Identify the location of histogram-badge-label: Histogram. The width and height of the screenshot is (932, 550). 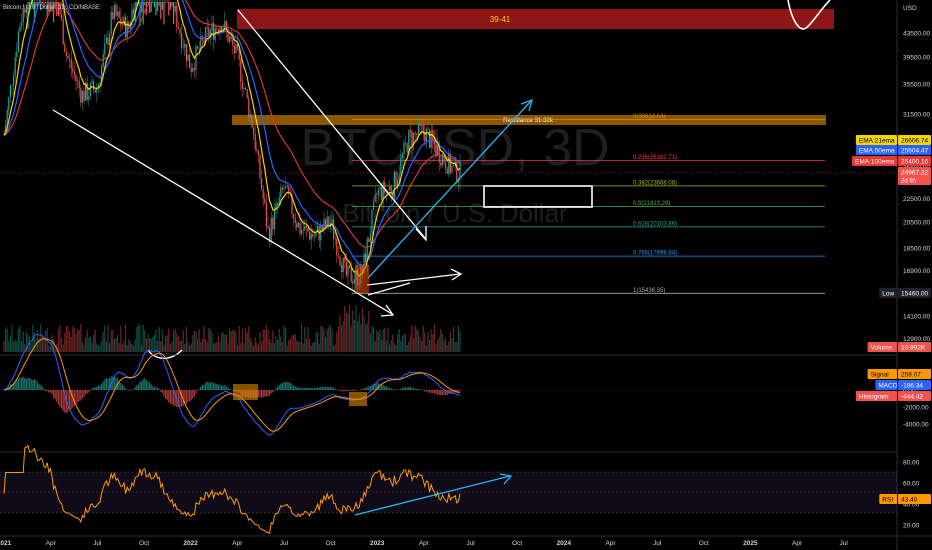
(874, 397).